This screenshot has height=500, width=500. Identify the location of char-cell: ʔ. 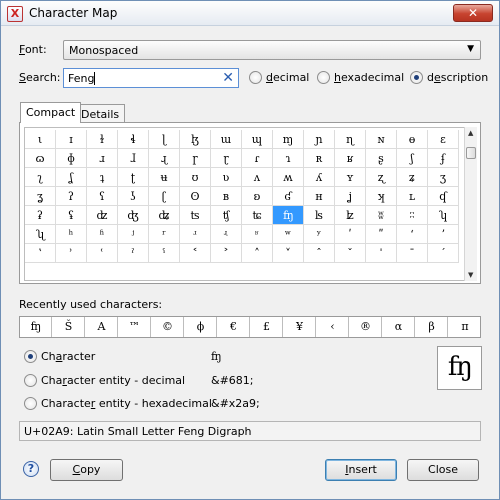
(71, 196).